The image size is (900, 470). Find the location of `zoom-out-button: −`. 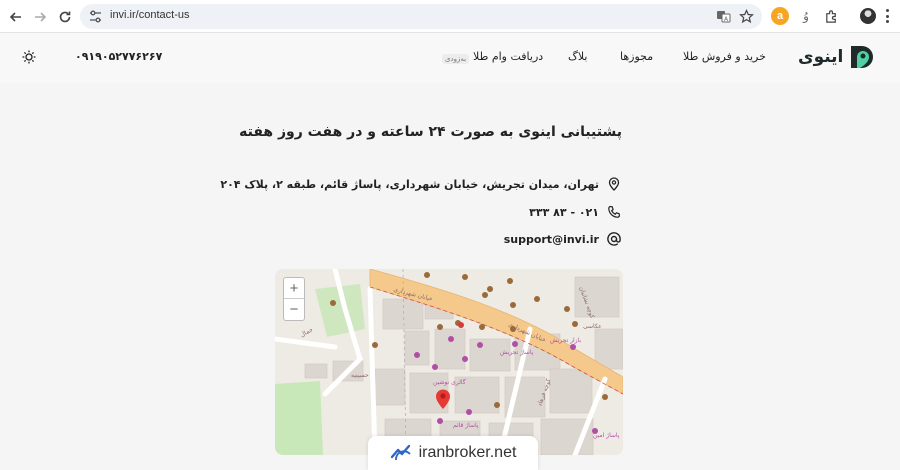

zoom-out-button: − is located at coordinates (294, 309).